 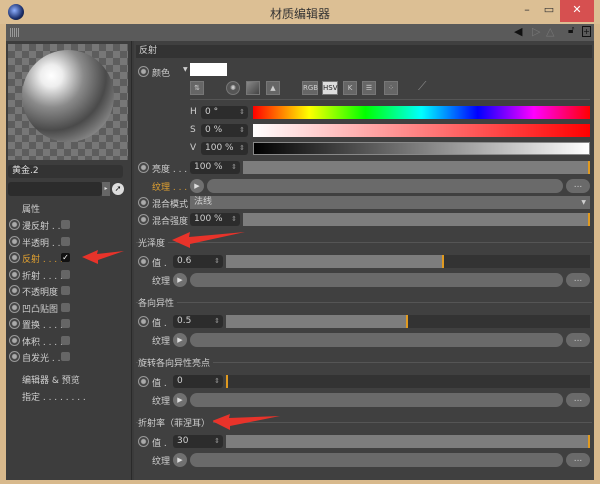 What do you see at coordinates (103, 257) in the screenshot?
I see `arrow-reflection` at bounding box center [103, 257].